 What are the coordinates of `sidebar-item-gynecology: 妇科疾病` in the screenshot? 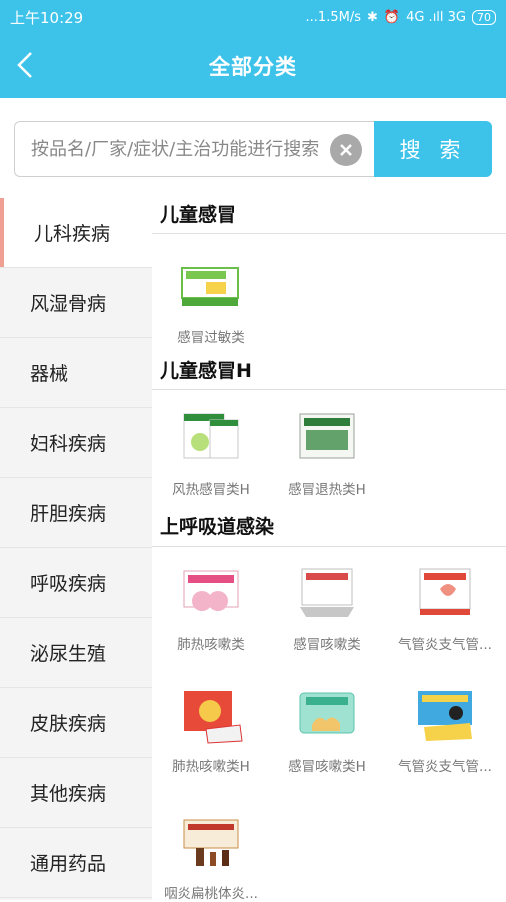 It's located at (76, 443).